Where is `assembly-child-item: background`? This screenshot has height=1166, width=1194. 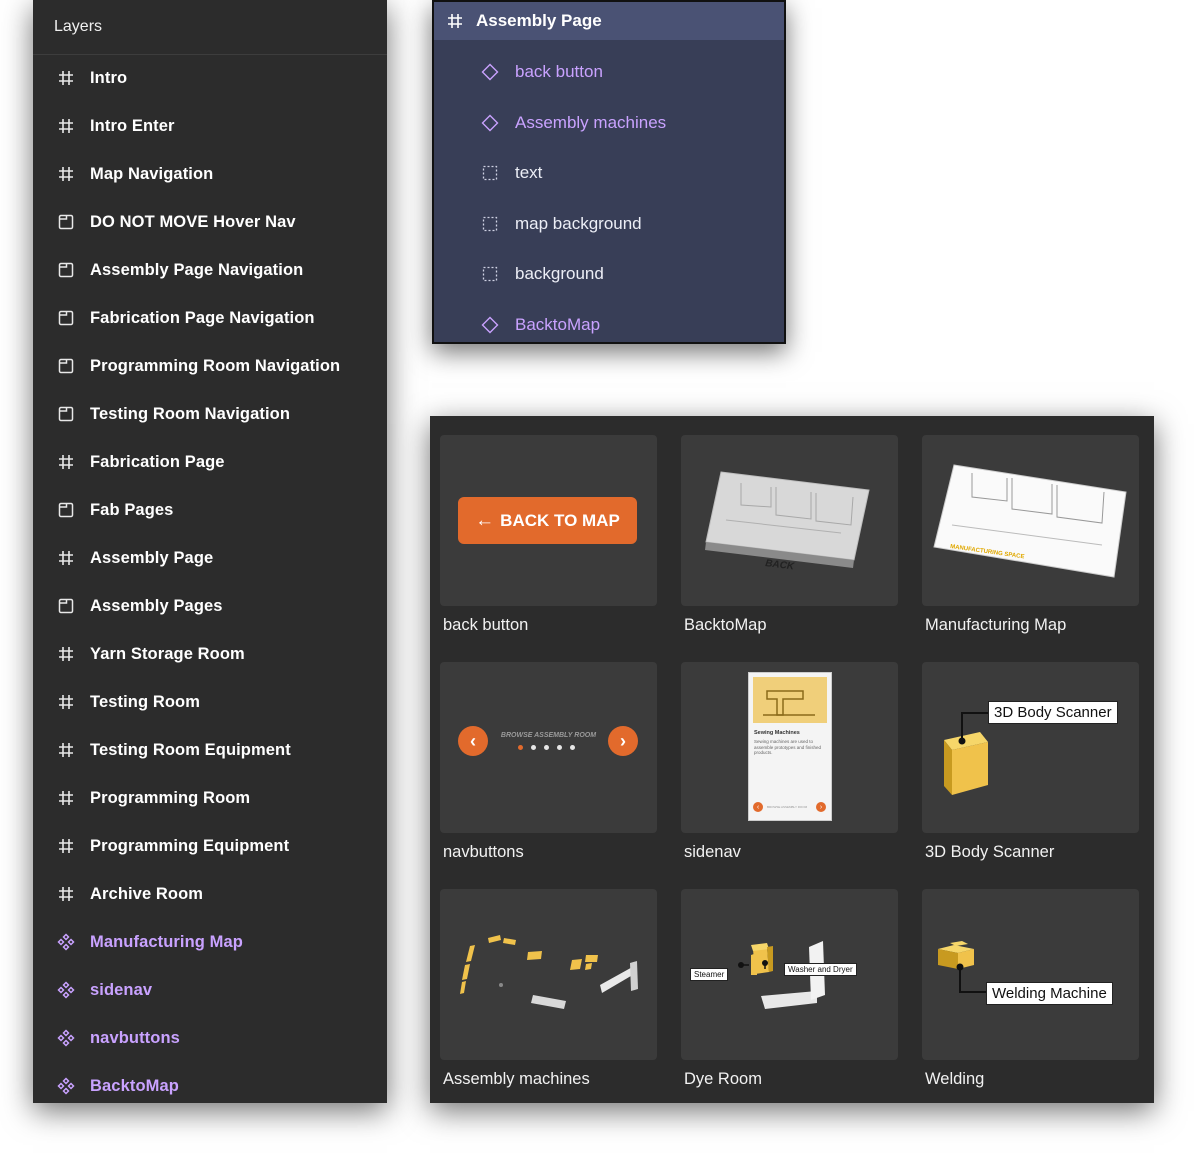
assembly-child-item: background is located at coordinates (609, 274).